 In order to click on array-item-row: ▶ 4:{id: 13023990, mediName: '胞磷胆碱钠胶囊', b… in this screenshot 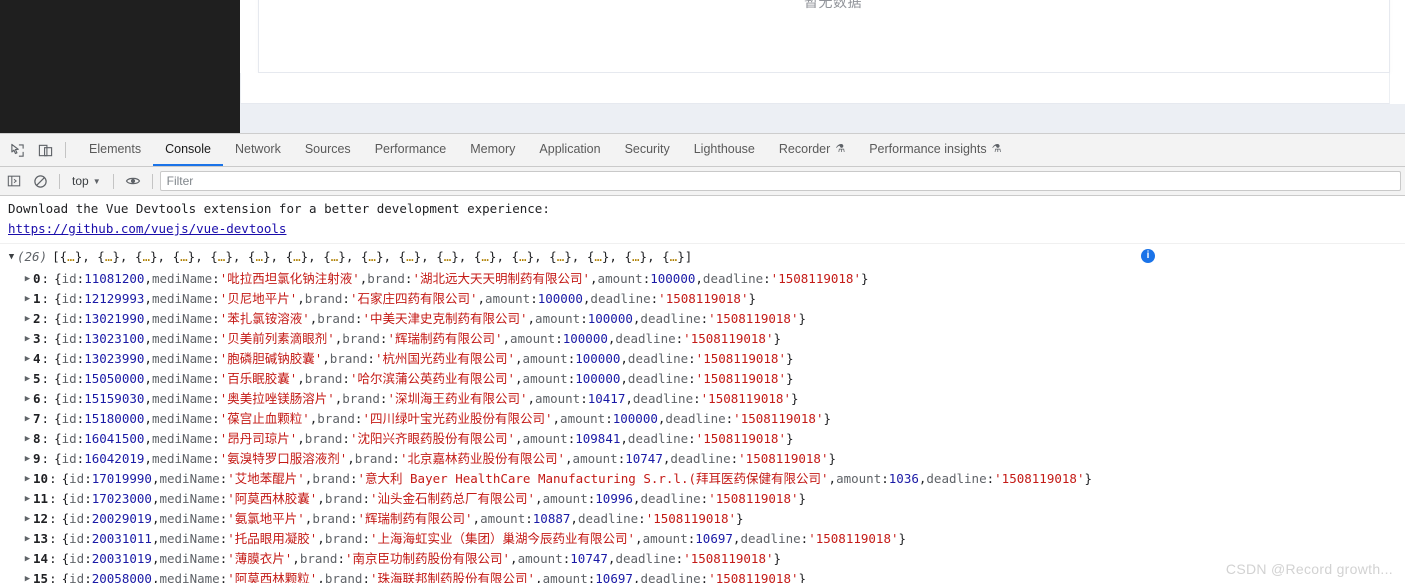, I will do `click(702, 359)`.